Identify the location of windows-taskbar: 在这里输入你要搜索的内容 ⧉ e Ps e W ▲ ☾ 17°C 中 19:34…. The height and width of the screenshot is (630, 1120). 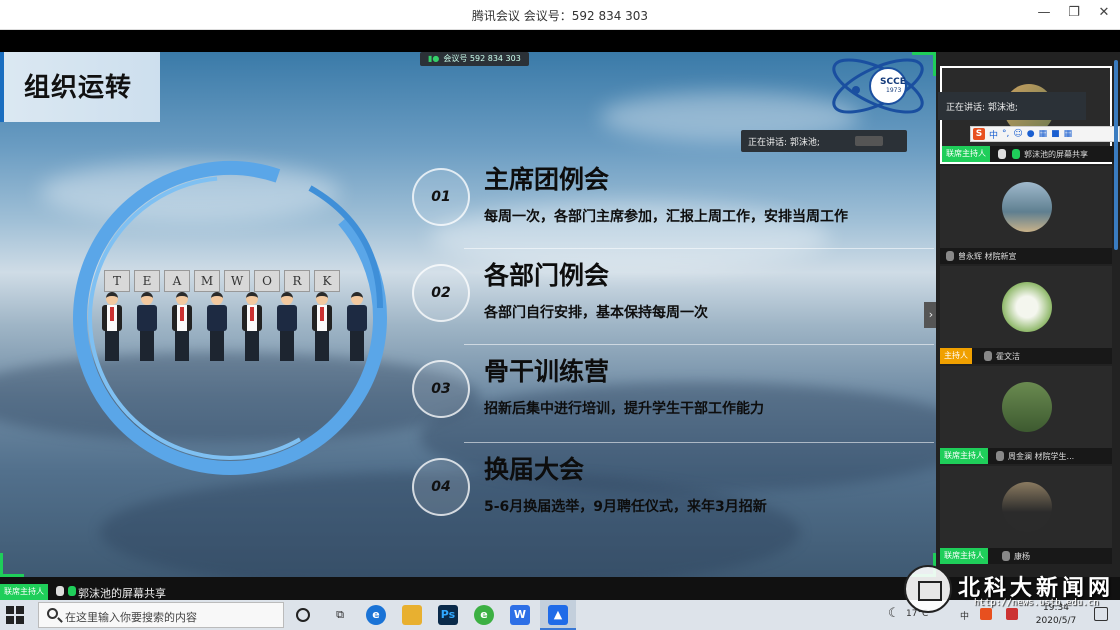
(560, 615).